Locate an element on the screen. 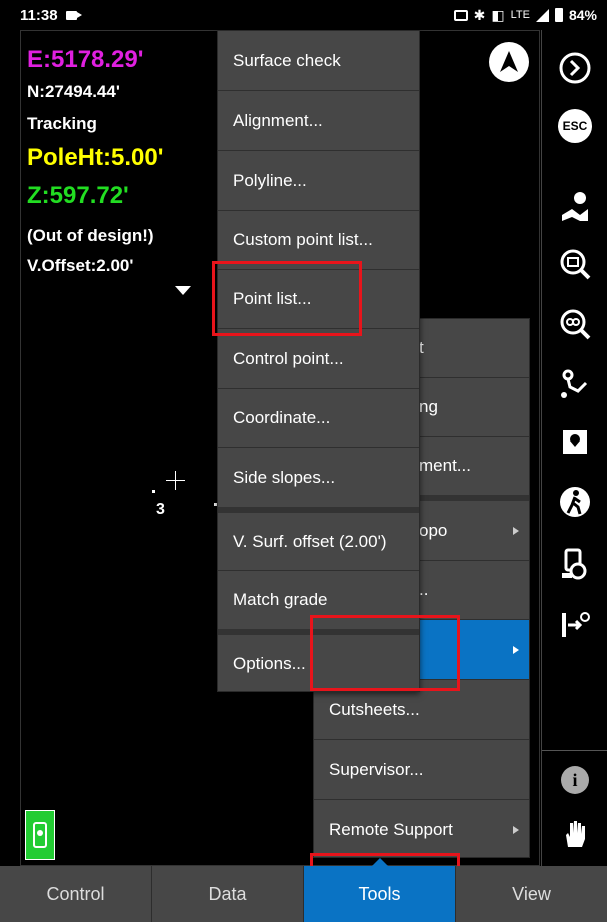 This screenshot has height=922, width=607. v-surf-offset-item: V. Surf. offset (2.00') is located at coordinates (318, 538).